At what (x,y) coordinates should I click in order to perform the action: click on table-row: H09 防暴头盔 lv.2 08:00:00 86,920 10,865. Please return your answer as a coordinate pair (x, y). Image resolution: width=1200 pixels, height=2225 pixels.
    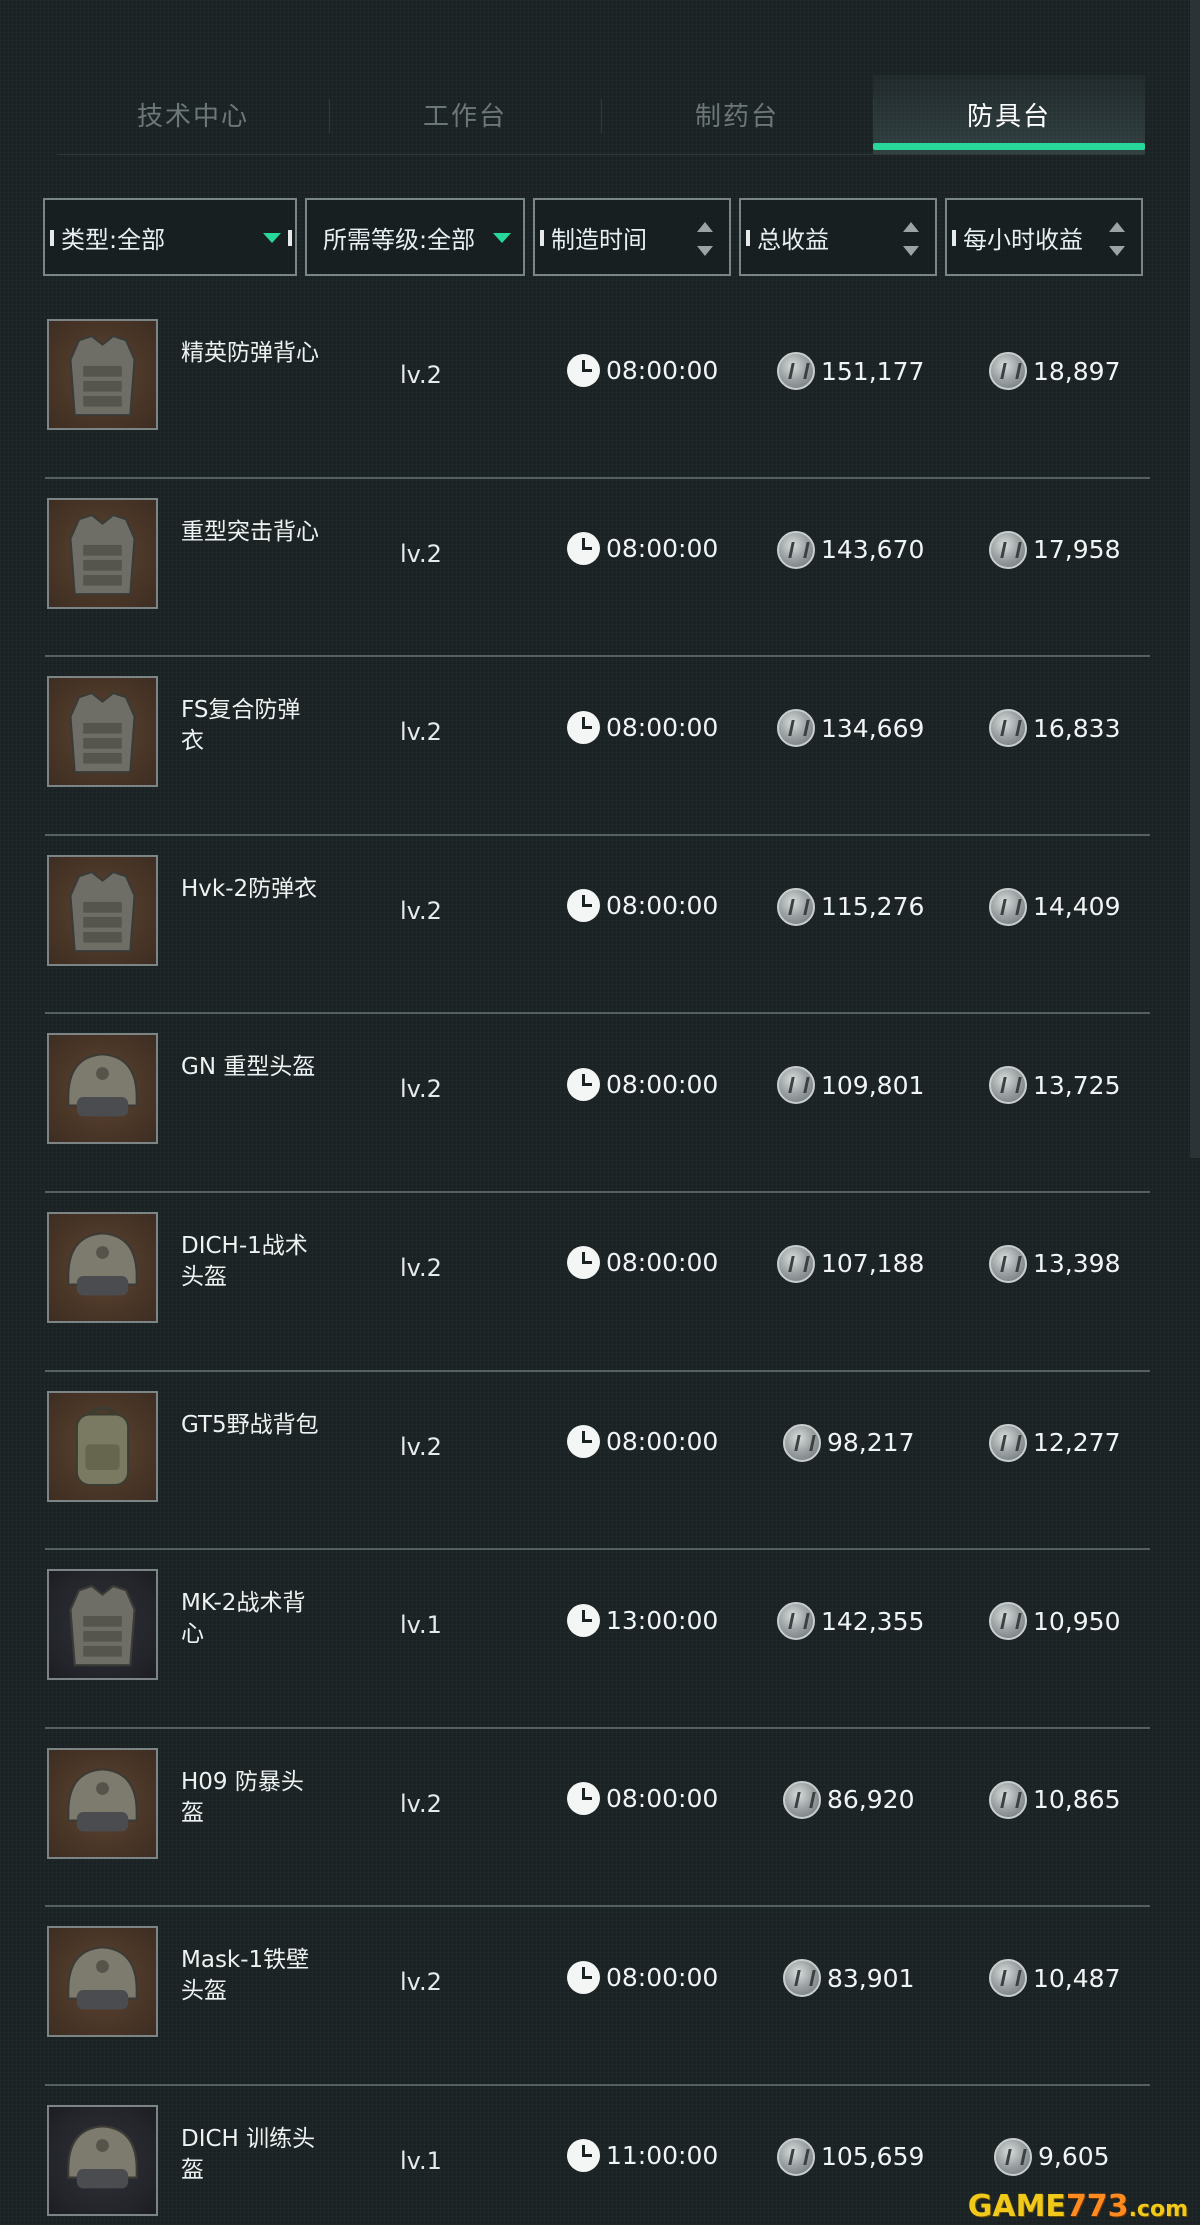
    Looking at the image, I should click on (597, 1818).